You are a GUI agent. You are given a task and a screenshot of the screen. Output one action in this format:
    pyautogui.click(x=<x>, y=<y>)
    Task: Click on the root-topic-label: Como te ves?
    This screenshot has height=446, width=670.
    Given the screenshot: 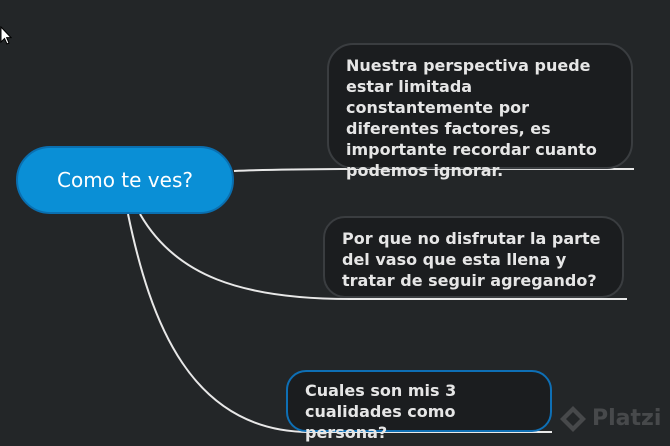 What is the action you would take?
    pyautogui.click(x=125, y=180)
    